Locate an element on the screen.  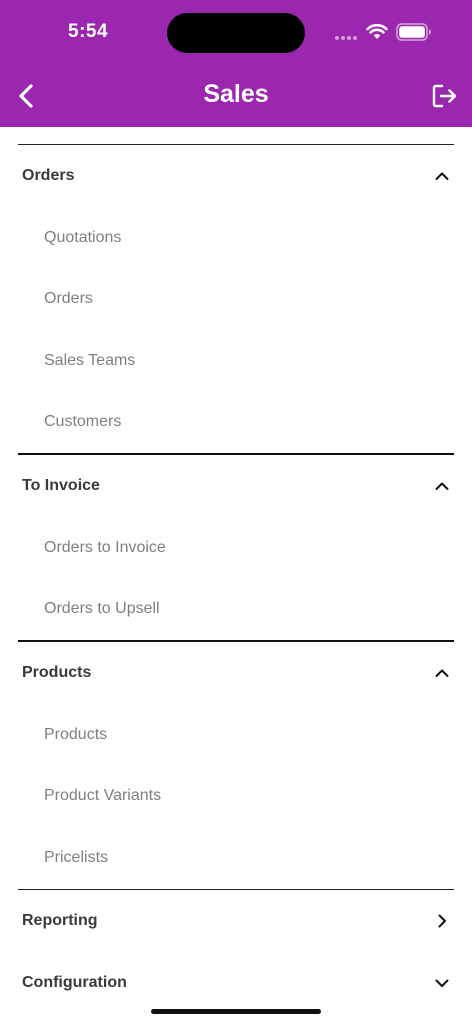
menu-item-sales-teams: Sales Teams is located at coordinates (236, 361).